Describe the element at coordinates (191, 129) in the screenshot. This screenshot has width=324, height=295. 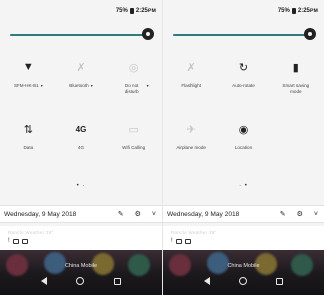
I see `airplane-icon: ✈` at that location.